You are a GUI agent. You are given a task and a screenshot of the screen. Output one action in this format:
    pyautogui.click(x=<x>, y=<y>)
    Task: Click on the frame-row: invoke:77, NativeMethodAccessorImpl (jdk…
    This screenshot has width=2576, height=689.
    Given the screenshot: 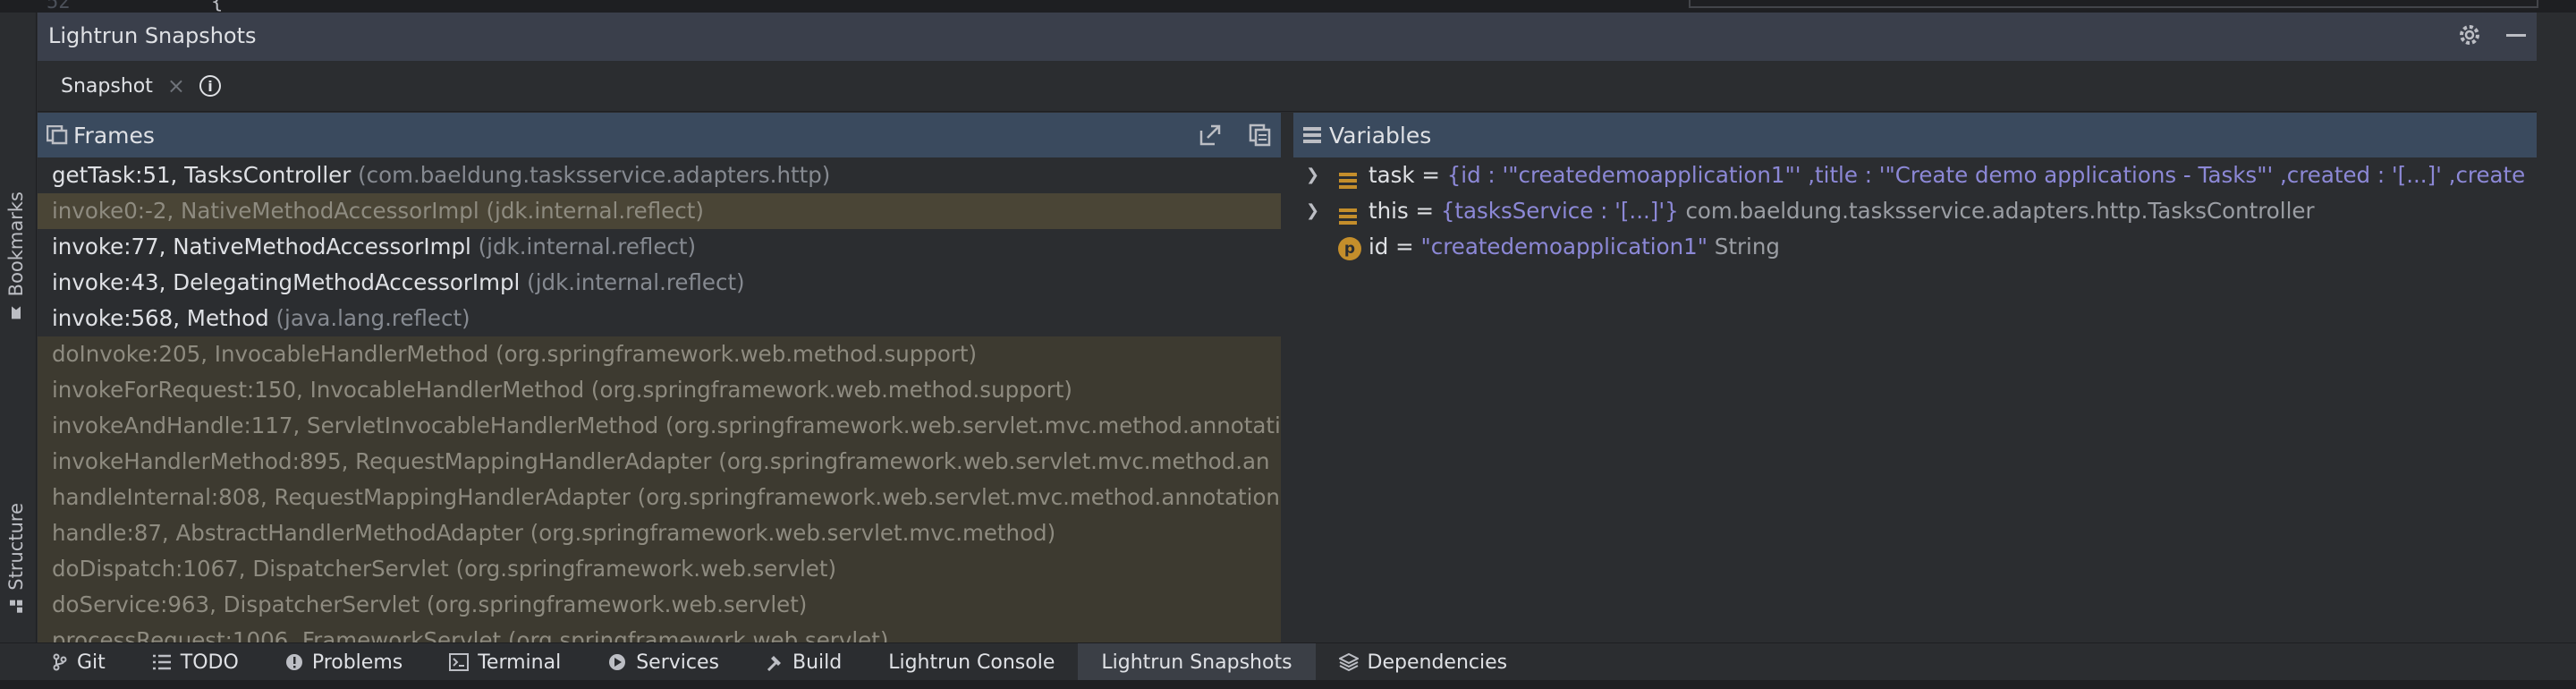 What is the action you would take?
    pyautogui.click(x=659, y=247)
    